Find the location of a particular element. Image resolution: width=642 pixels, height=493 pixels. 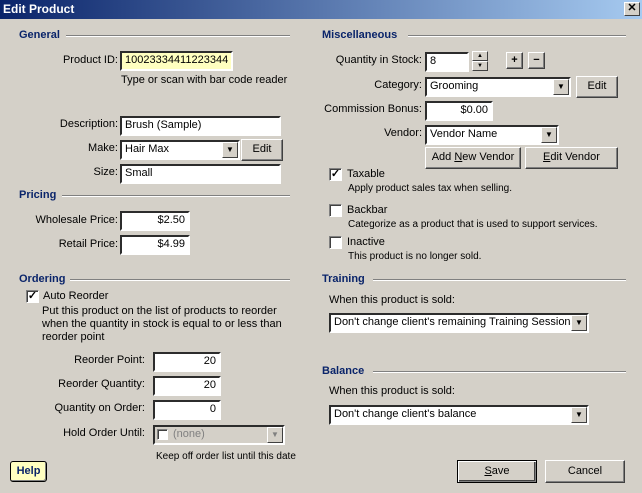

balance-option-dropdown: Don't change client's balance ▼ is located at coordinates (459, 415).